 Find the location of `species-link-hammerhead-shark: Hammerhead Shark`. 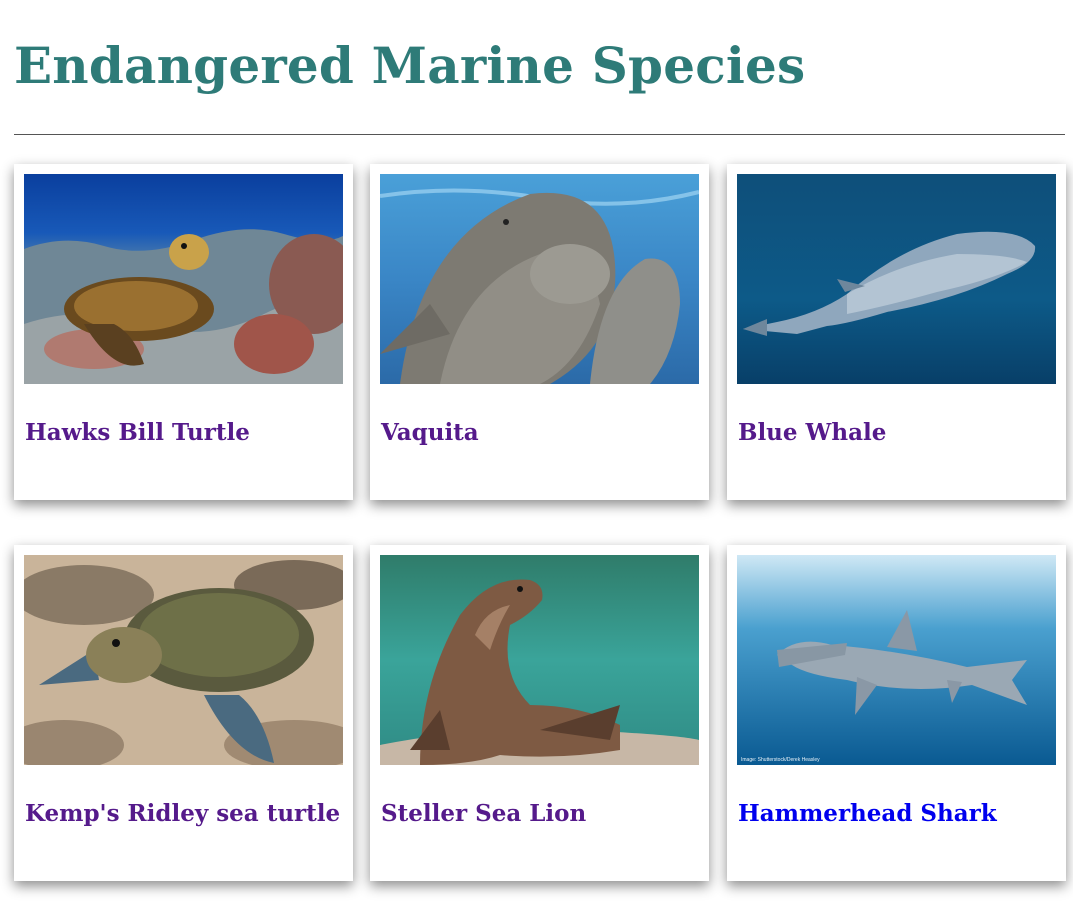

species-link-hammerhead-shark: Hammerhead Shark is located at coordinates (867, 814).